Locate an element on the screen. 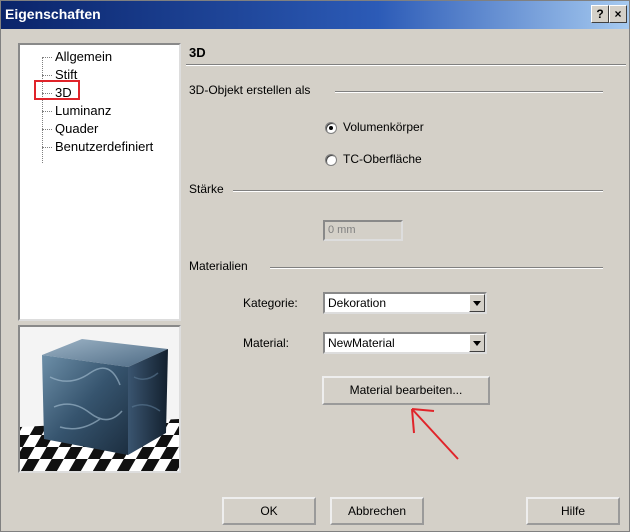 This screenshot has height=532, width=643. title-bar: Eigenschaften ? × is located at coordinates (315, 15).